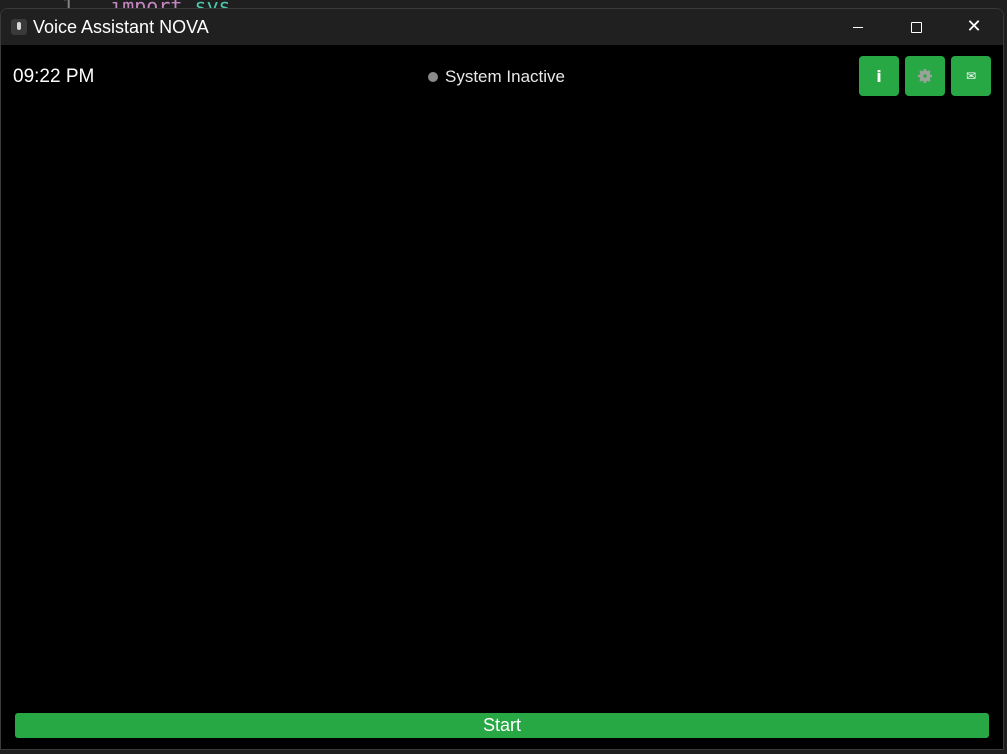 The width and height of the screenshot is (1007, 754). I want to click on window-controls: ✕, so click(916, 27).